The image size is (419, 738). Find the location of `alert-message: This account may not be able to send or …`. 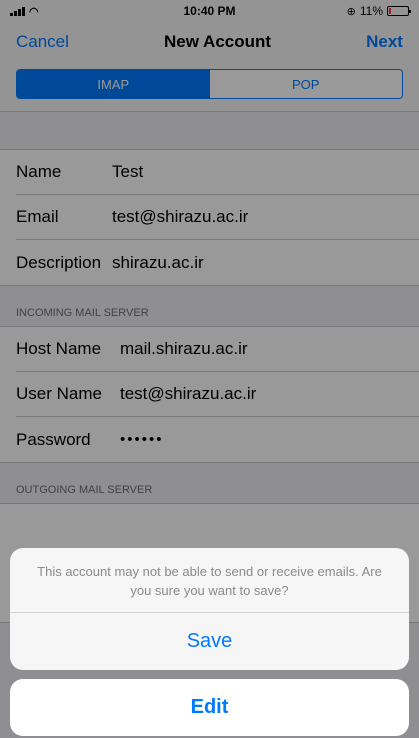

alert-message: This account may not be able to send or … is located at coordinates (209, 580).